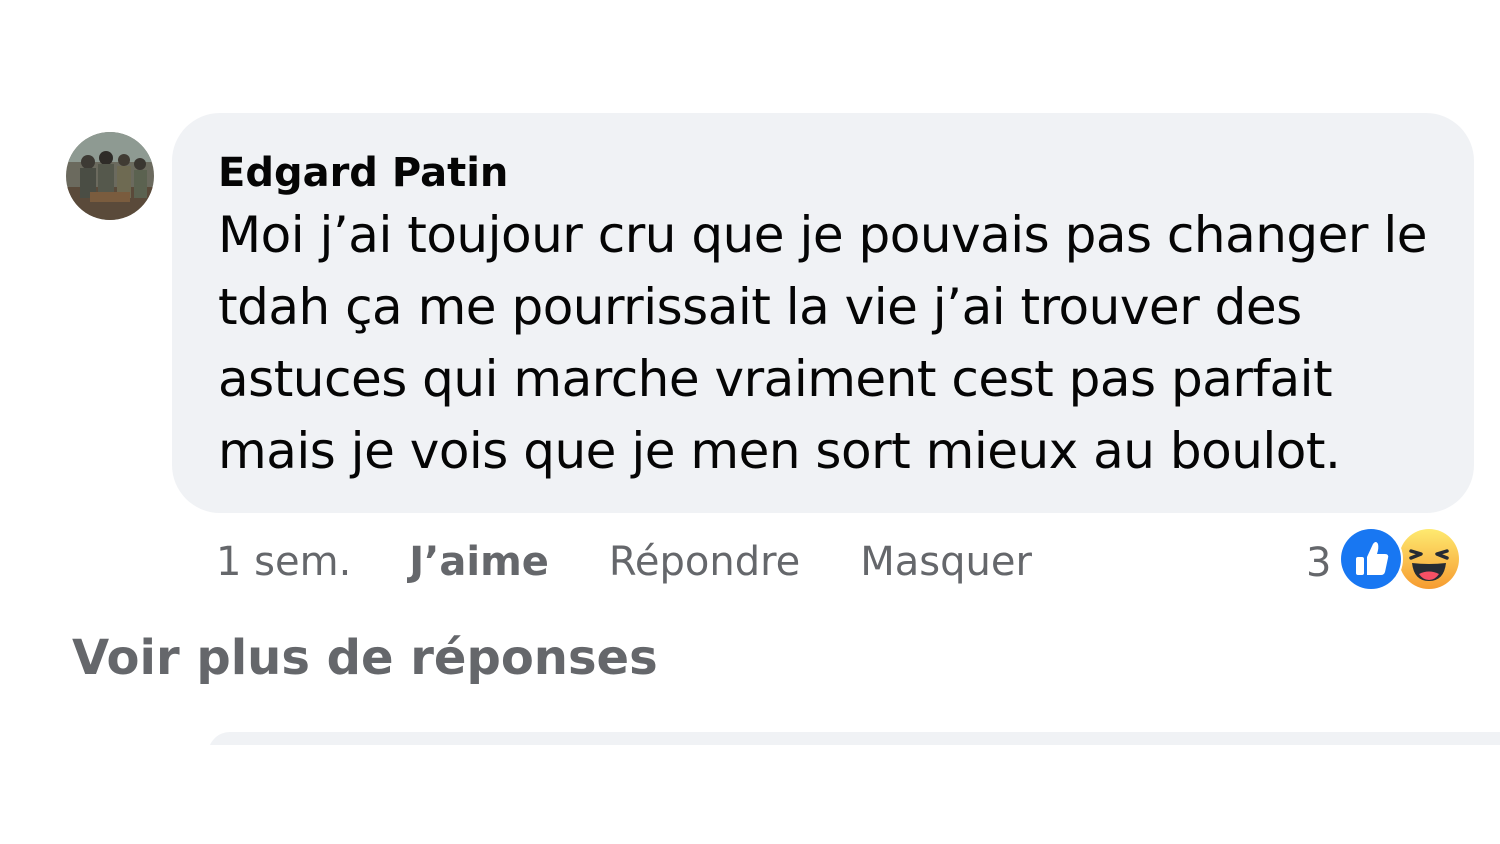 The height and width of the screenshot is (844, 1500). I want to click on hide-button: Masquer, so click(946, 562).